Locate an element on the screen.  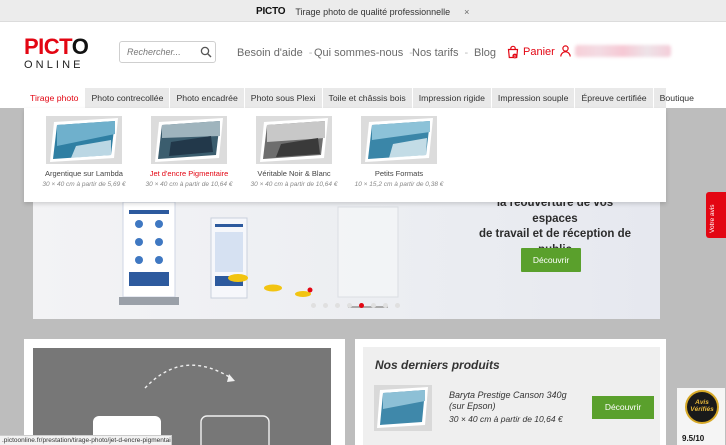
category-photo-sous-plexi: Photo sous Plexi is located at coordinates (284, 98).